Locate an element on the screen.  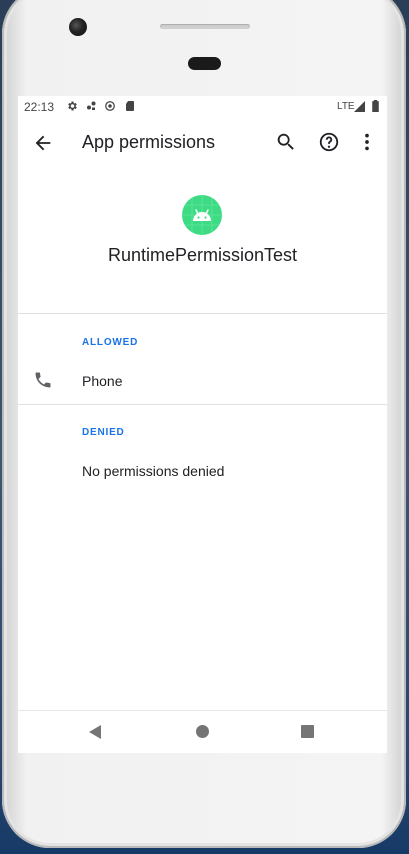
nav-back-icon is located at coordinates (95, 732).